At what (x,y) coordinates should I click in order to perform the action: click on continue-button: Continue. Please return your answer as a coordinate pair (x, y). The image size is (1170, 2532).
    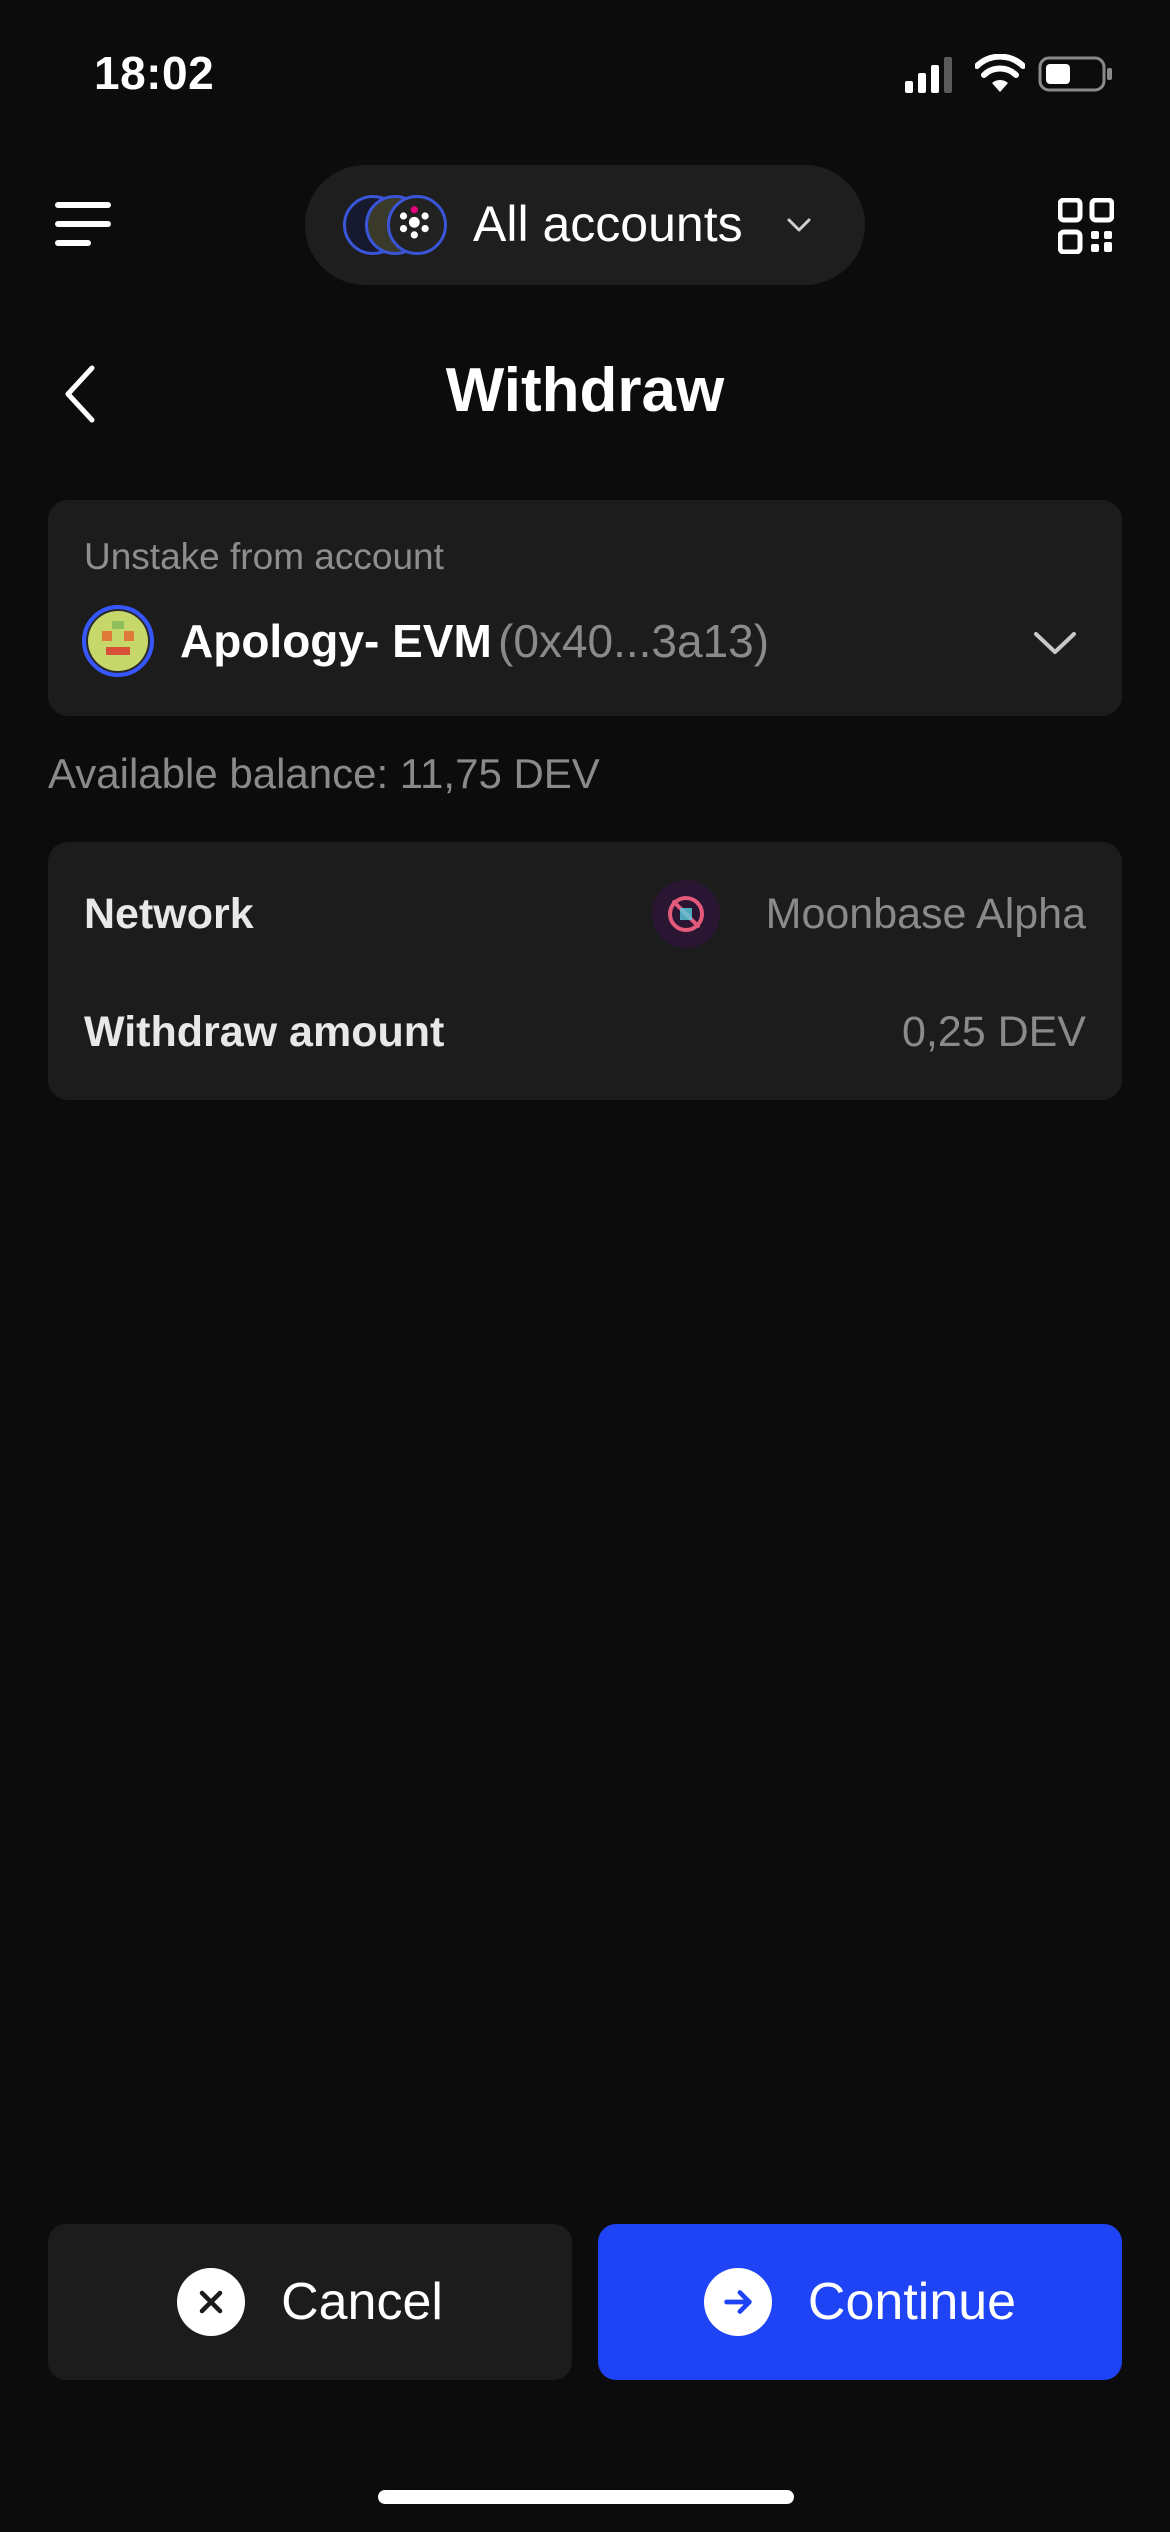
    Looking at the image, I should click on (860, 2302).